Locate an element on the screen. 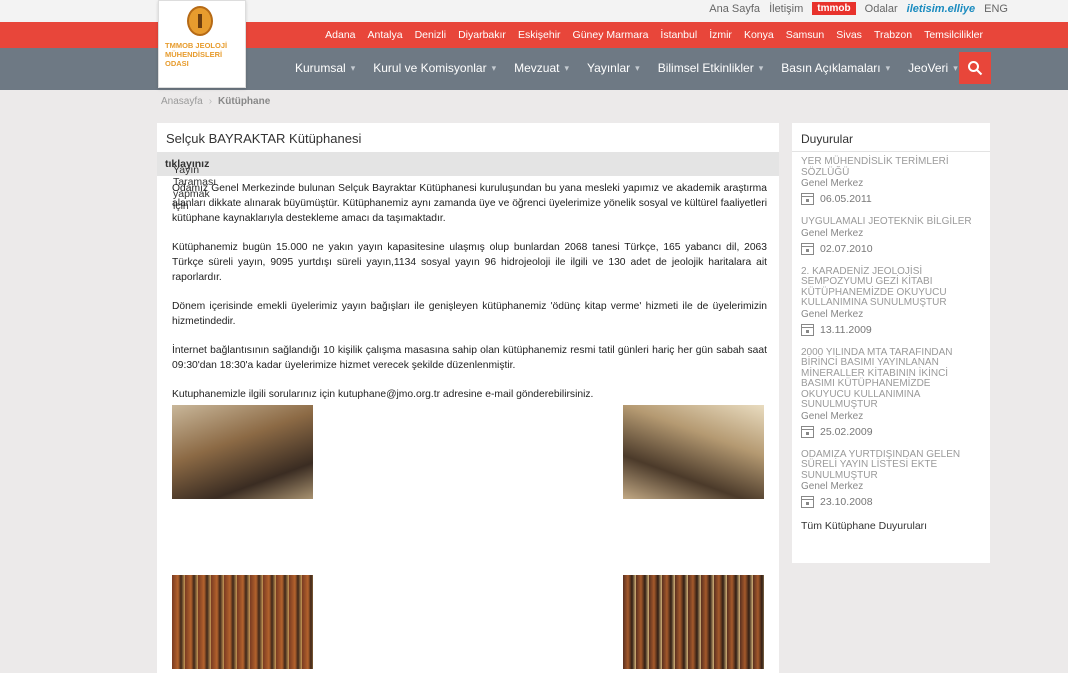 The width and height of the screenshot is (1068, 673). logo-emblem-icon is located at coordinates (200, 21).